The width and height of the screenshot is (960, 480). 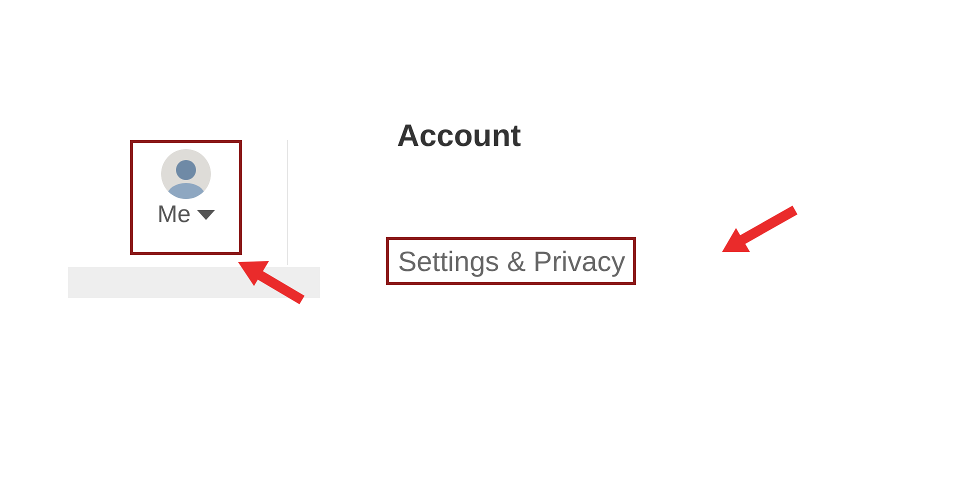 I want to click on me-menu-button: Me, so click(x=186, y=215).